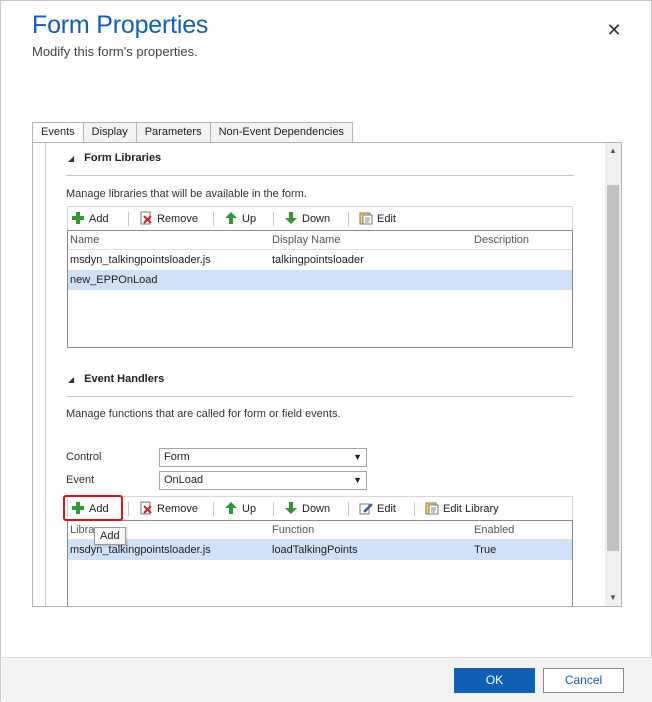 The image size is (652, 702). What do you see at coordinates (471, 509) in the screenshot?
I see `handler-edit-library-label: Edit Library` at bounding box center [471, 509].